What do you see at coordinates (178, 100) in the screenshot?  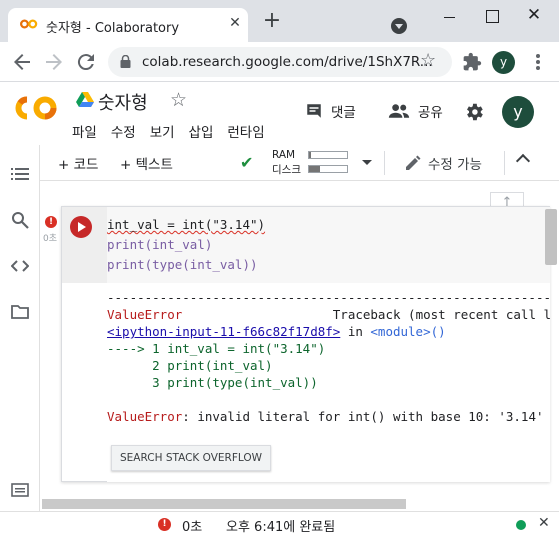 I see `star-notebook-icon: ☆` at bounding box center [178, 100].